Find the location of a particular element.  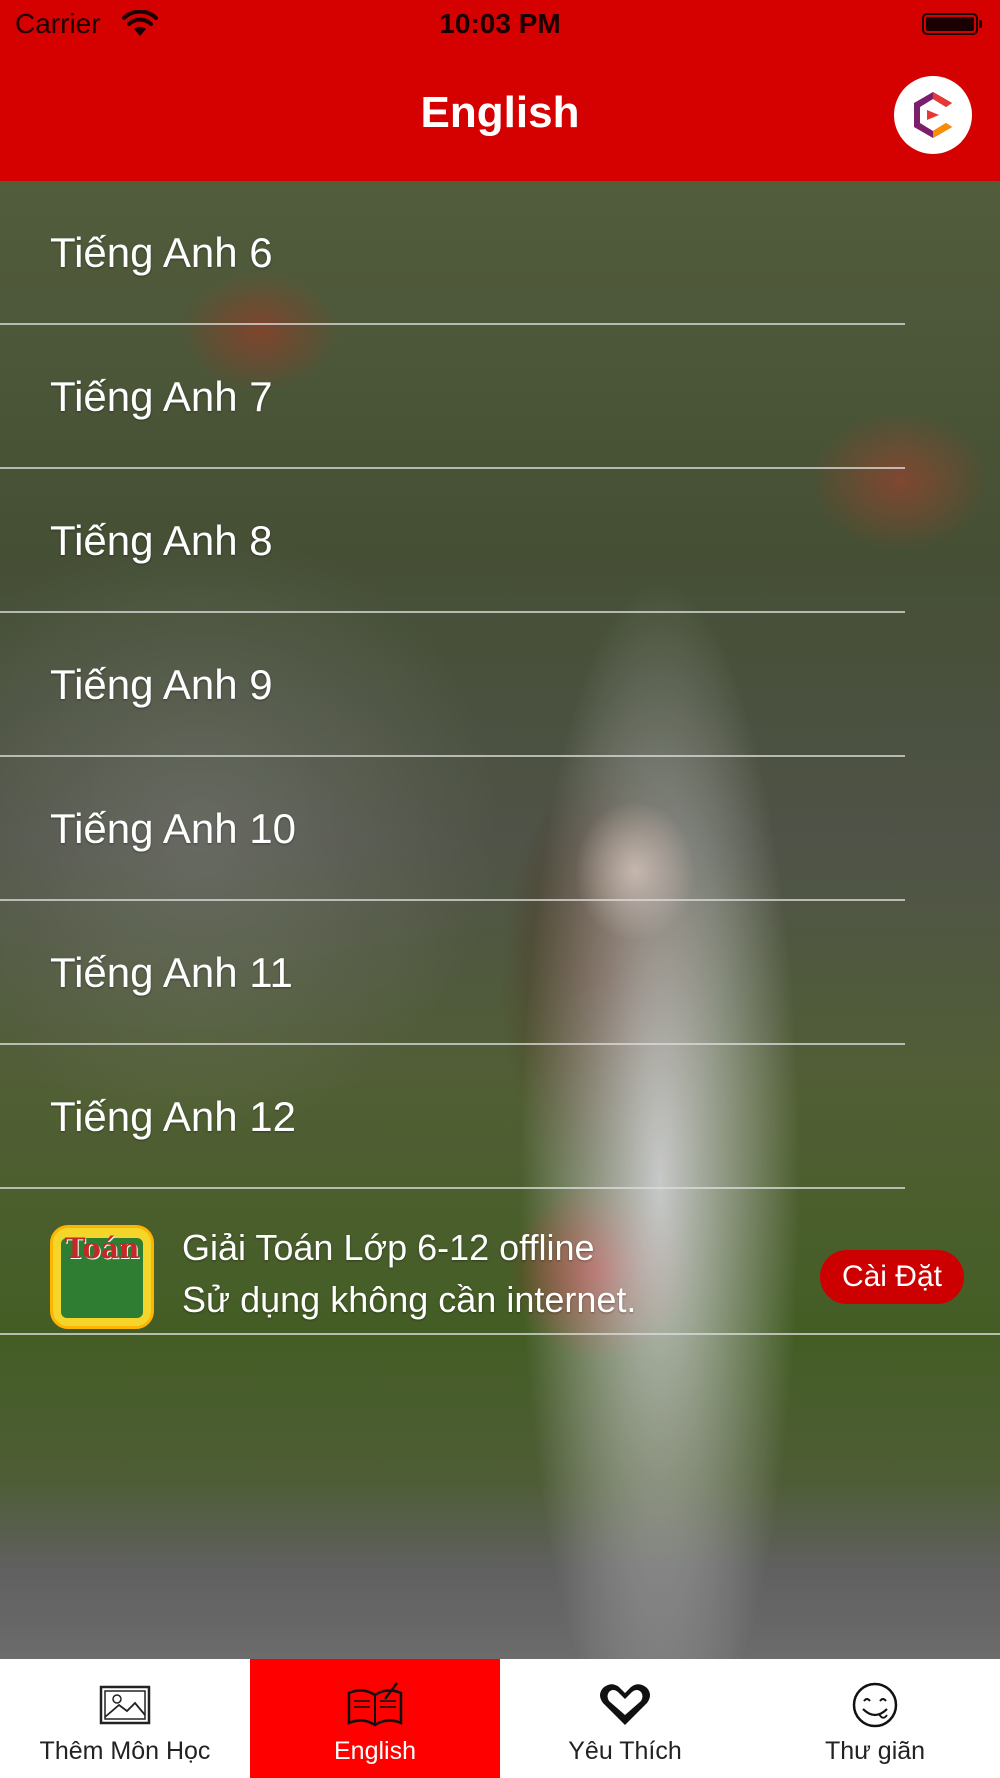

image-gallery-icon is located at coordinates (125, 1704).